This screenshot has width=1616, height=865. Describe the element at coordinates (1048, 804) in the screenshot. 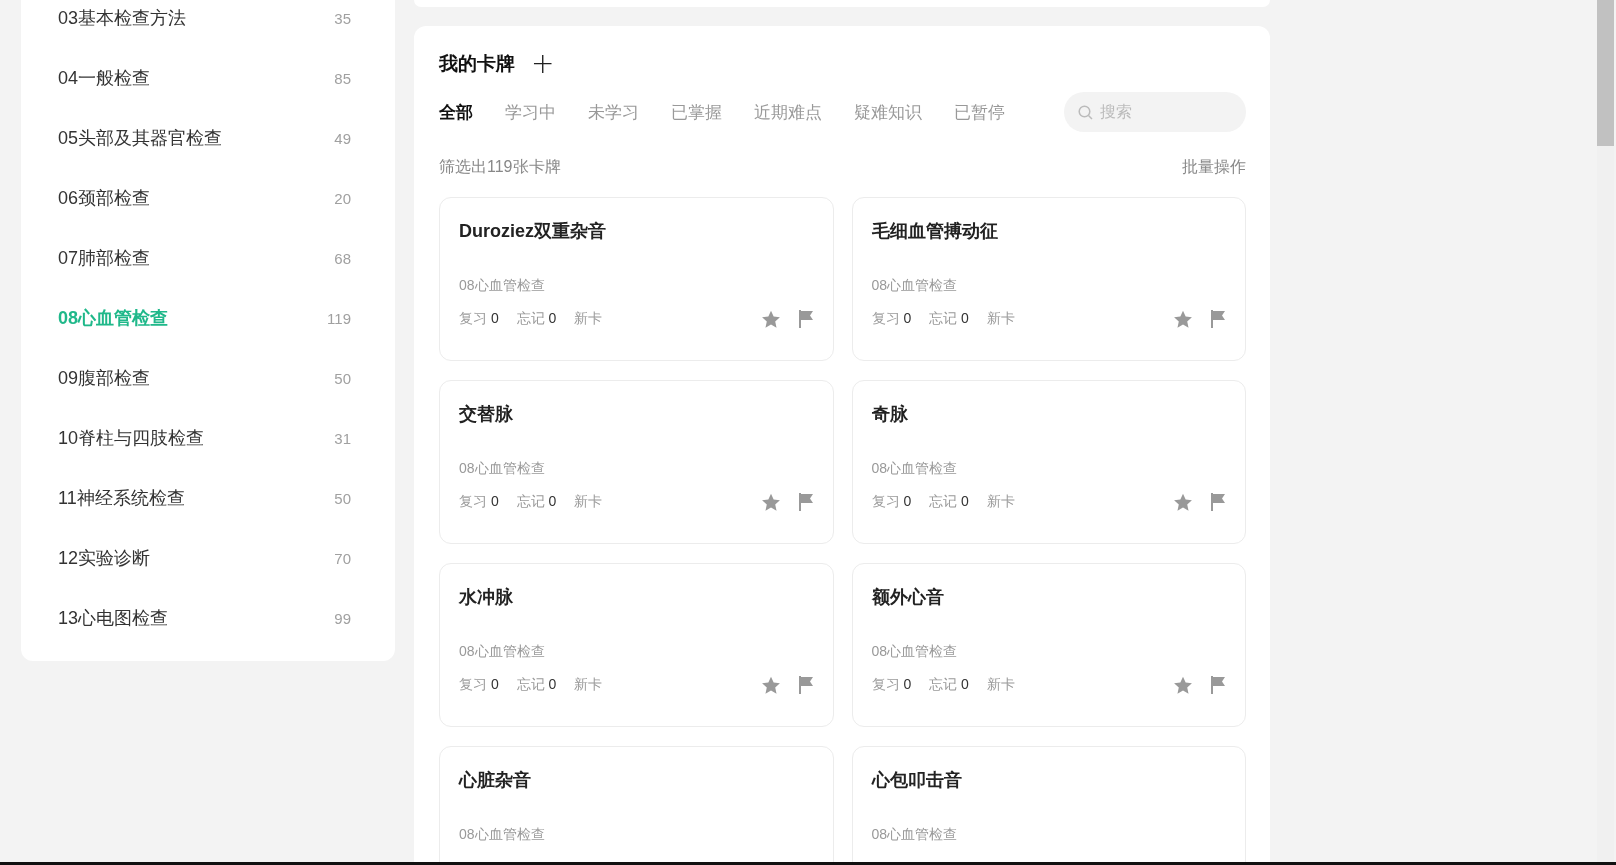

I see `flashcard: 心包叩击音 08心血管检查` at that location.